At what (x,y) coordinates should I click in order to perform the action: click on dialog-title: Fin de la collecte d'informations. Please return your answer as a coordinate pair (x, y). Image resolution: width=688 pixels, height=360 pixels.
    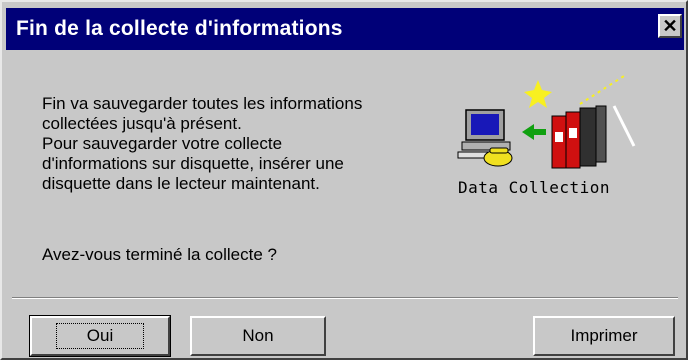
    Looking at the image, I should click on (179, 28).